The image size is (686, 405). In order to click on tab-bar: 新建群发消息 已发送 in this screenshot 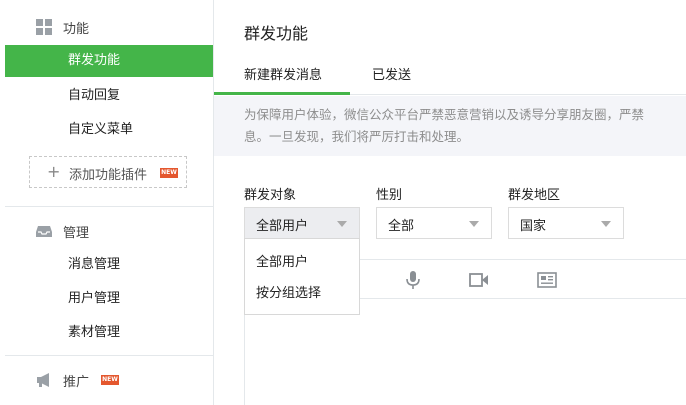, I will do `click(450, 75)`.